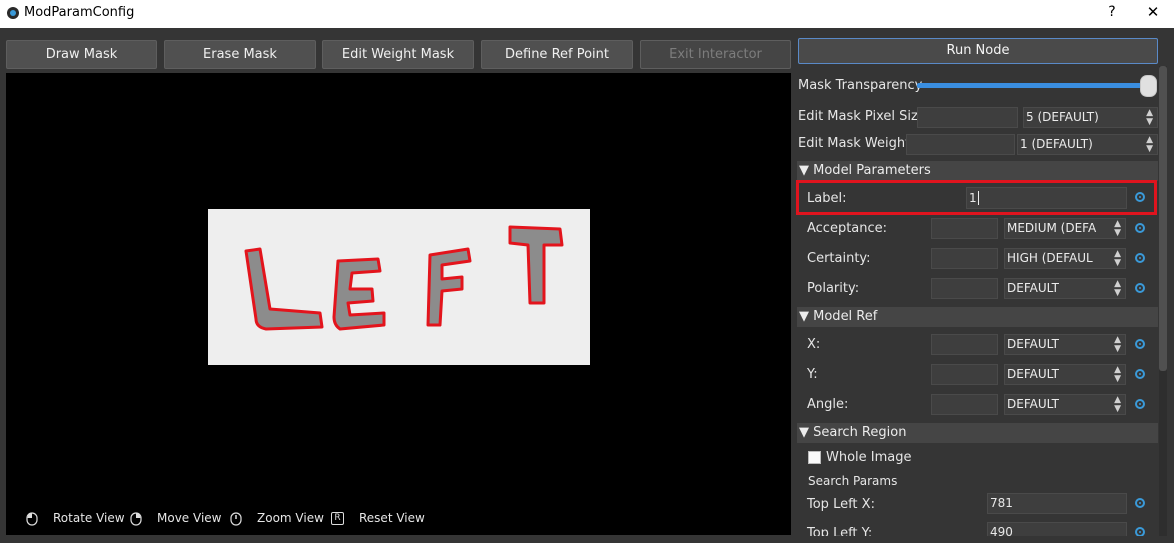 The height and width of the screenshot is (543, 1174). I want to click on ref-x-link-icon, so click(1140, 344).